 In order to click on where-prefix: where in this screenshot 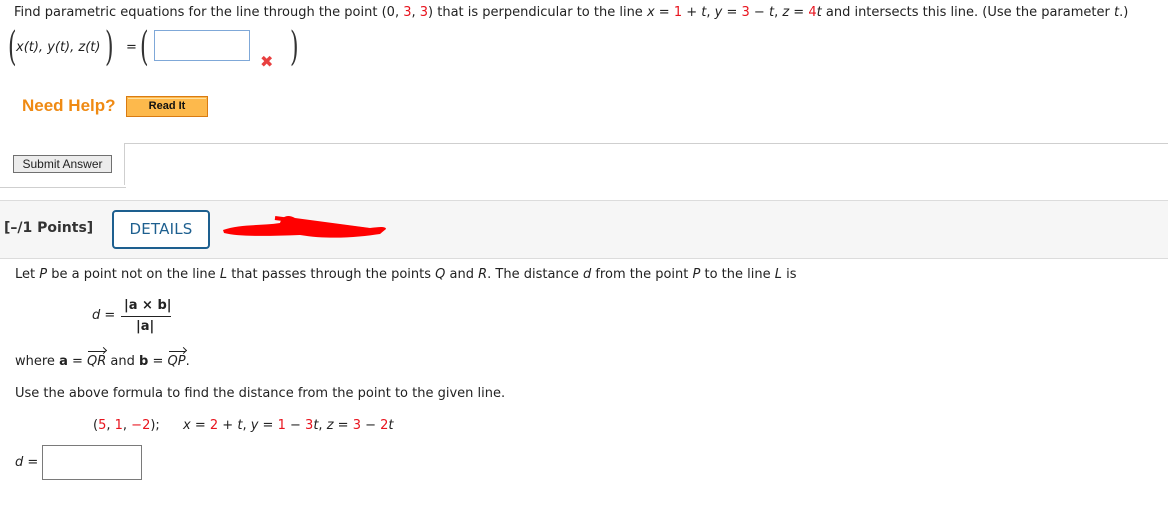, I will do `click(37, 361)`.